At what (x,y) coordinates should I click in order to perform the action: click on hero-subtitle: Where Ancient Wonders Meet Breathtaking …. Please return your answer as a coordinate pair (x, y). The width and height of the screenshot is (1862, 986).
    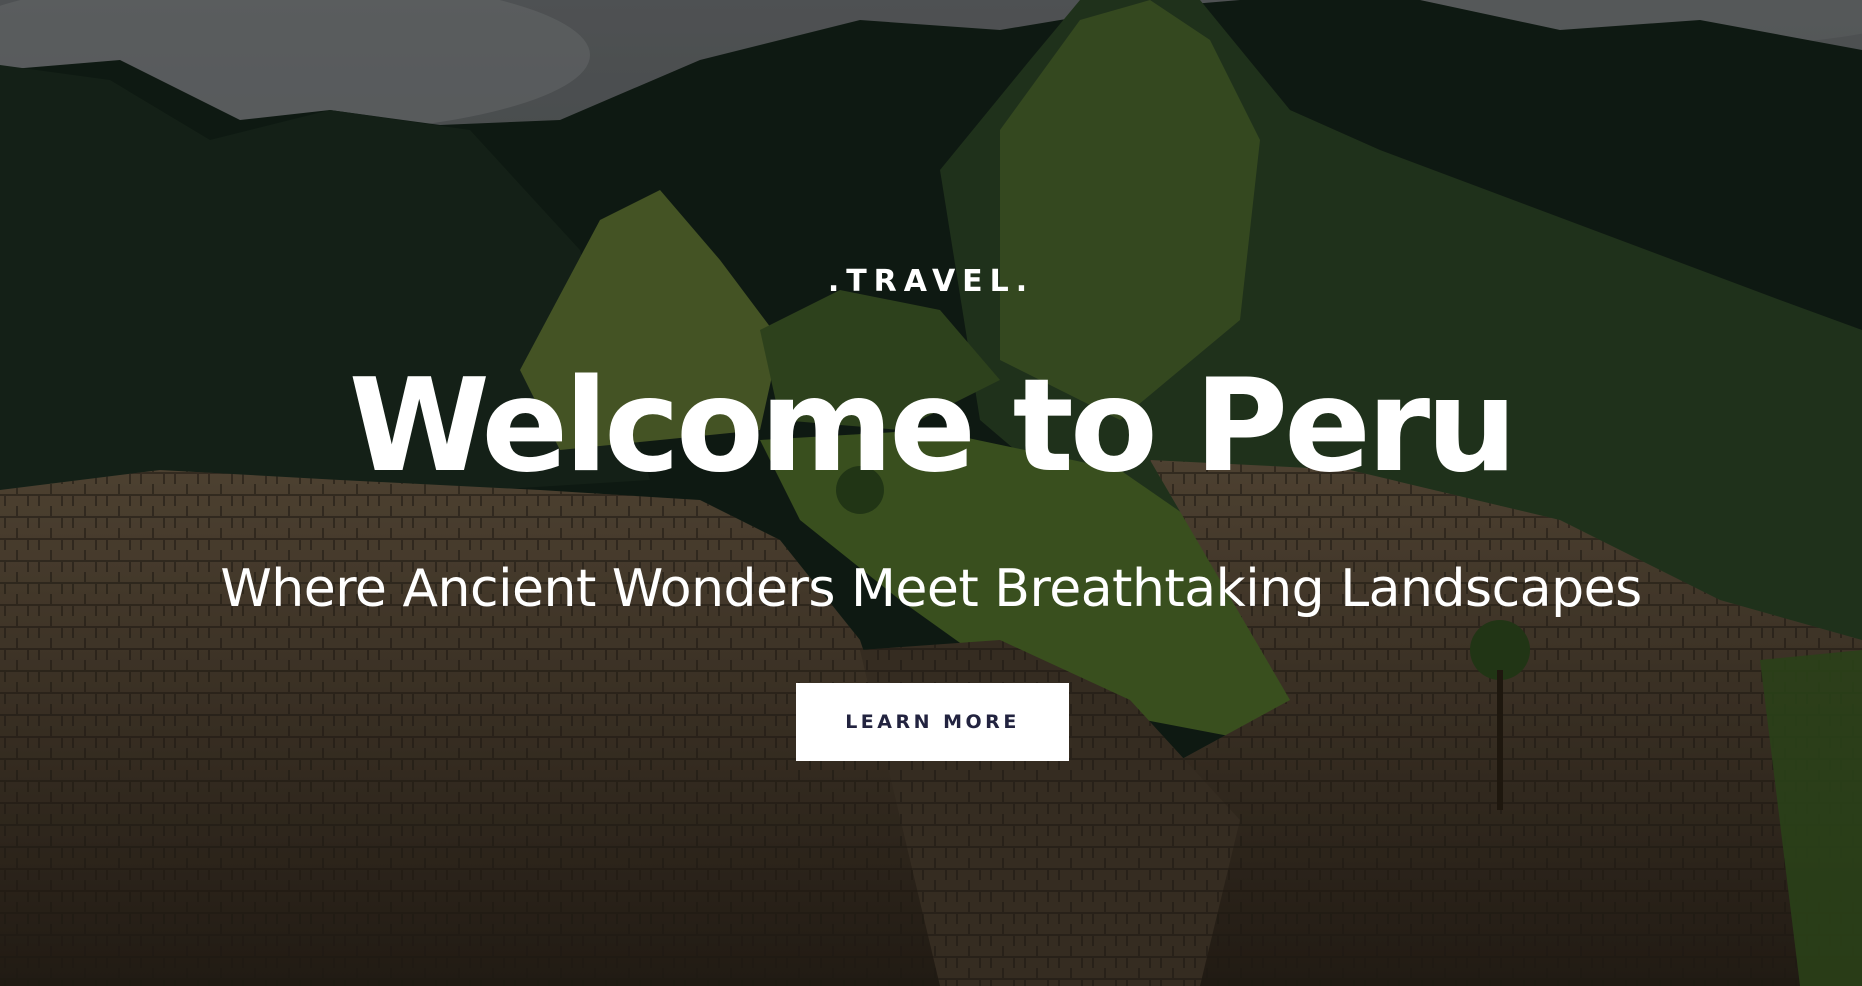
    Looking at the image, I should click on (931, 589).